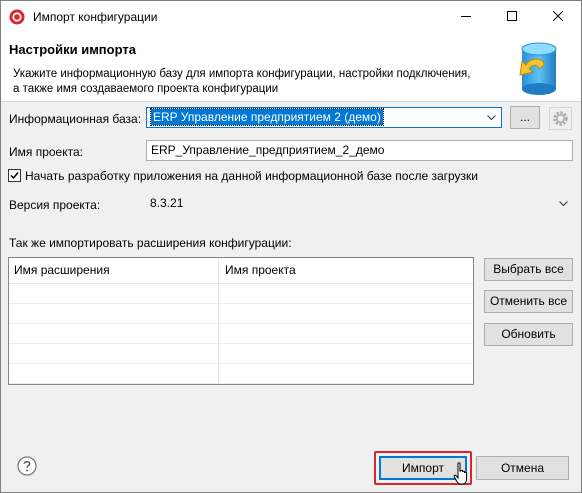  I want to click on hand-pointer-cursor-icon, so click(462, 475).